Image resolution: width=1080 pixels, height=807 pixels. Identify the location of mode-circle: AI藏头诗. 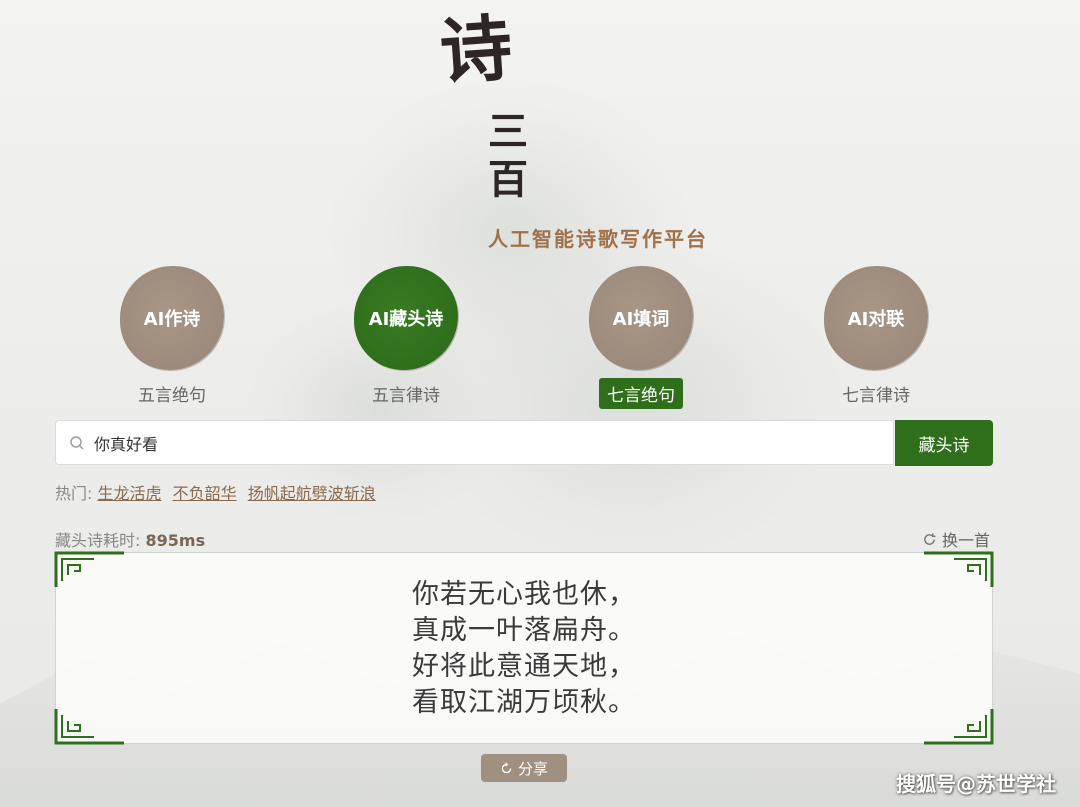
(406, 318).